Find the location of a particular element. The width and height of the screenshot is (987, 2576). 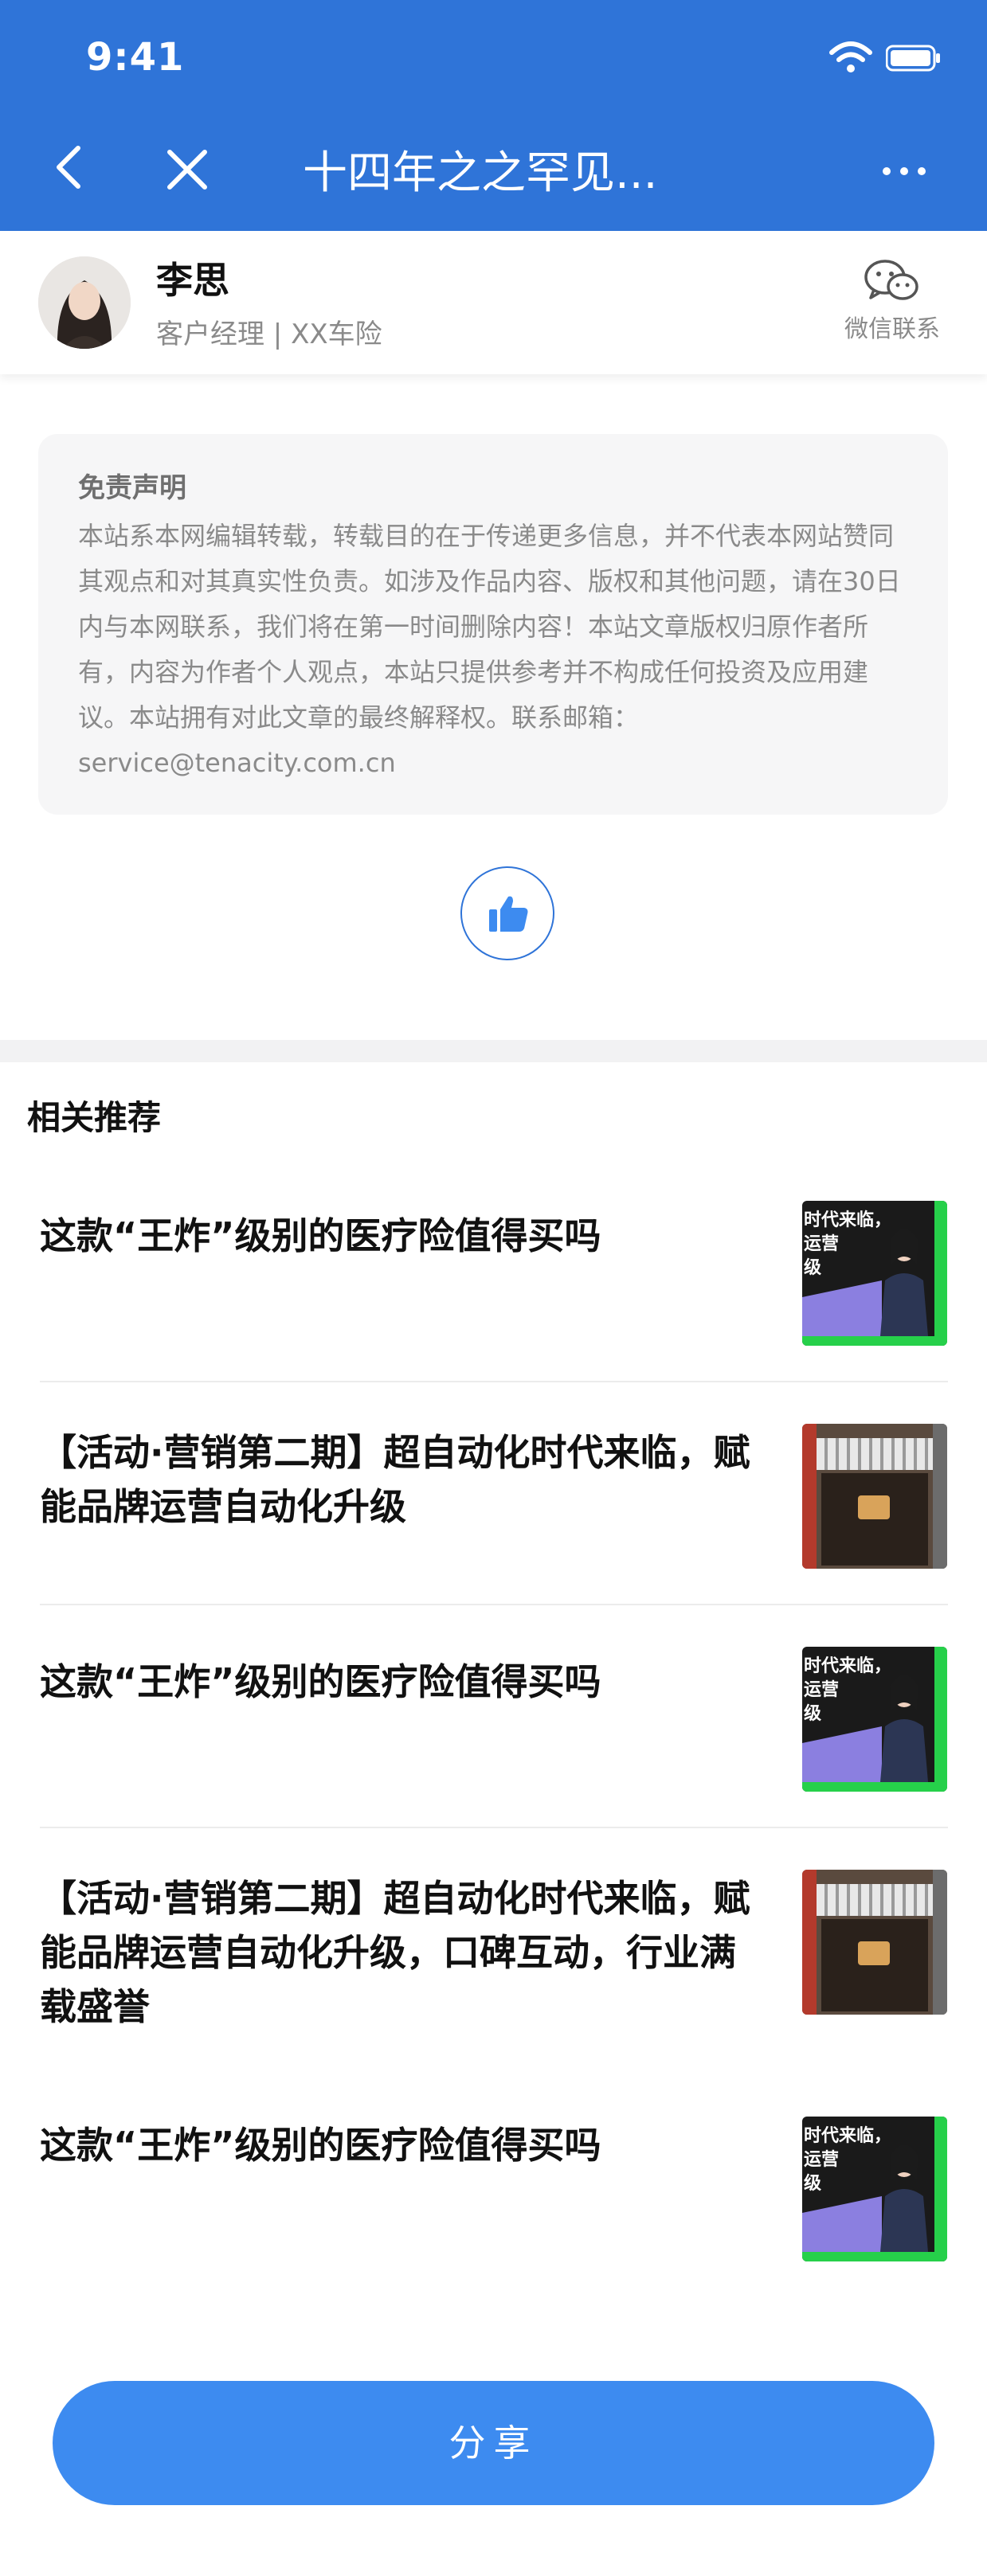

battery-icon is located at coordinates (913, 59).